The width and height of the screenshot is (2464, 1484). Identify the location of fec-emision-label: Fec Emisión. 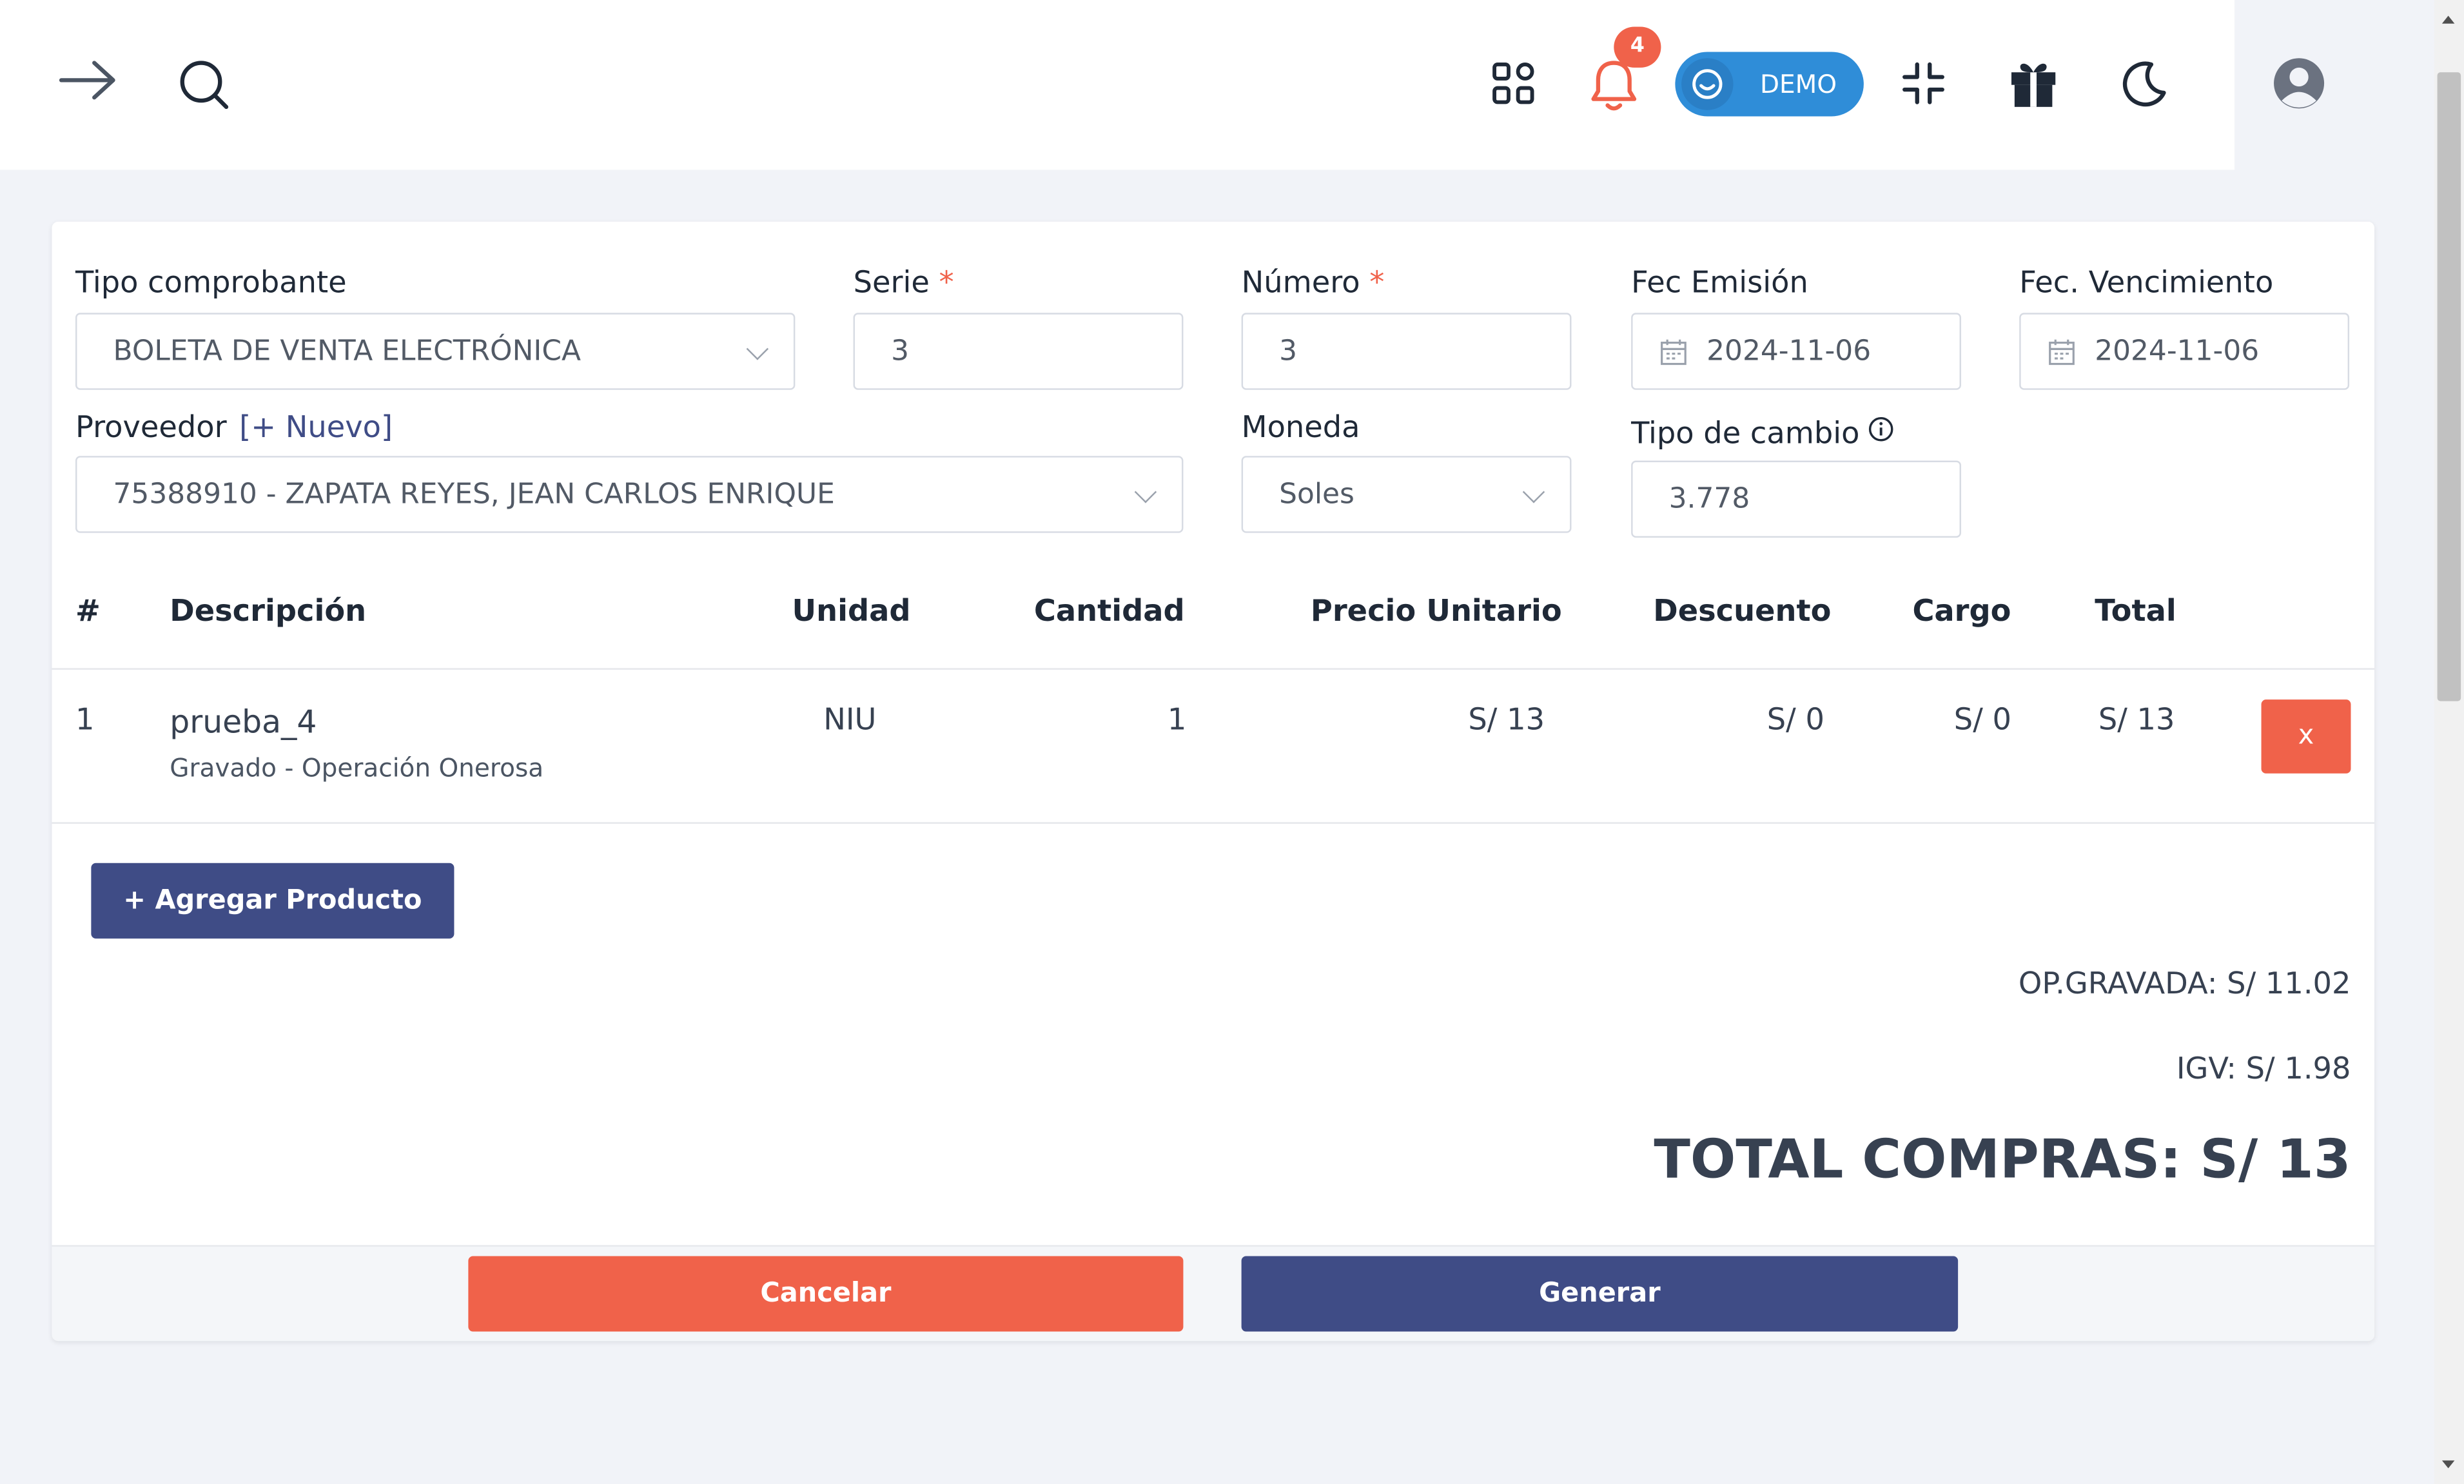
(1719, 283).